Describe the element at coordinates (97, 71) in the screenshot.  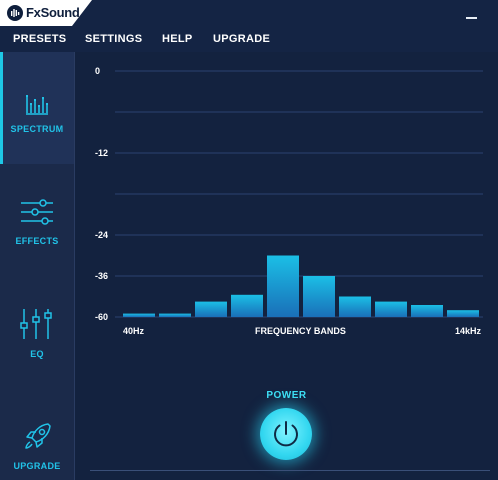
I see `y-tick-label: 0` at that location.